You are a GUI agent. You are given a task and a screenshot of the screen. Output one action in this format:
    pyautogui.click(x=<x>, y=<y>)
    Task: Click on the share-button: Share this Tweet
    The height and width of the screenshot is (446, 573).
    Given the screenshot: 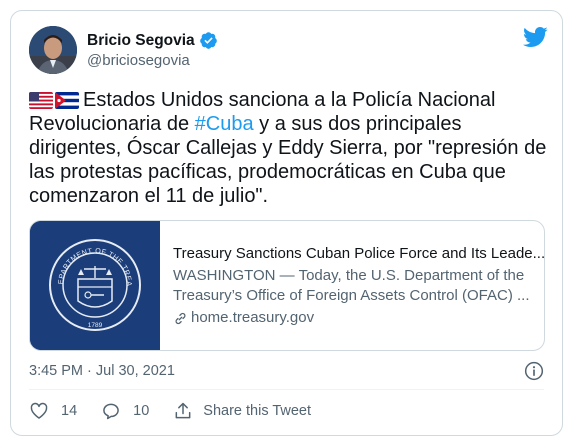 What is the action you would take?
    pyautogui.click(x=242, y=411)
    